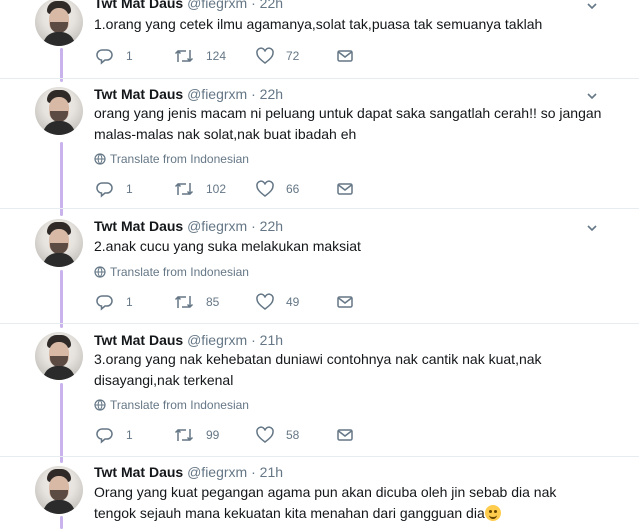 The height and width of the screenshot is (529, 639). I want to click on like-count: 58, so click(293, 435).